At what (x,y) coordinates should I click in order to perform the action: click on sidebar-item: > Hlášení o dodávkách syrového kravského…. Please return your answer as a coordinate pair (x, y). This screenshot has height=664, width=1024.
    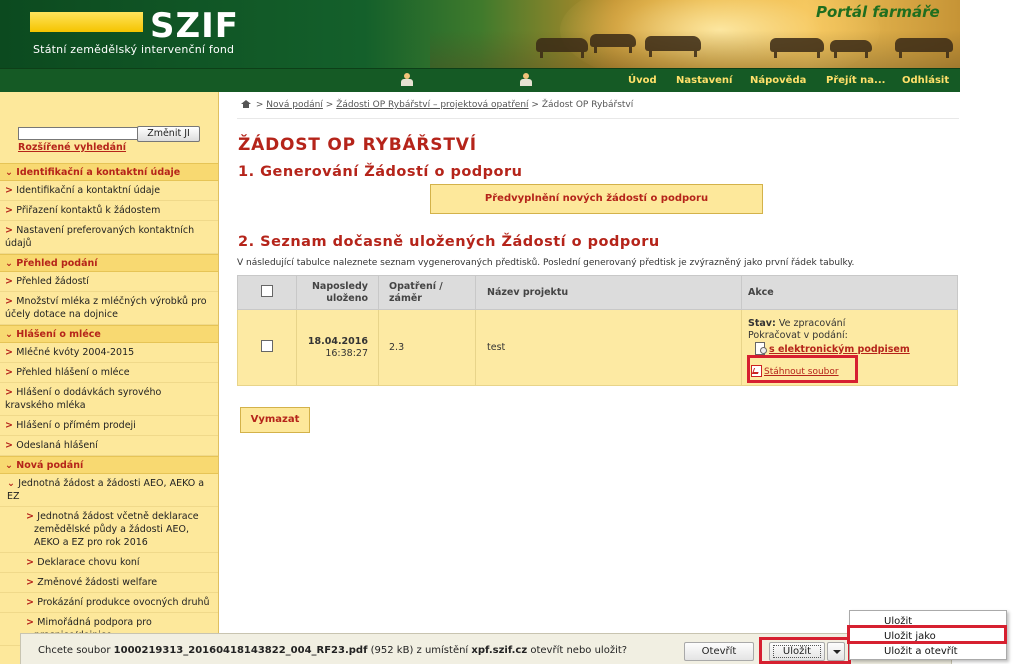
    Looking at the image, I should click on (109, 399).